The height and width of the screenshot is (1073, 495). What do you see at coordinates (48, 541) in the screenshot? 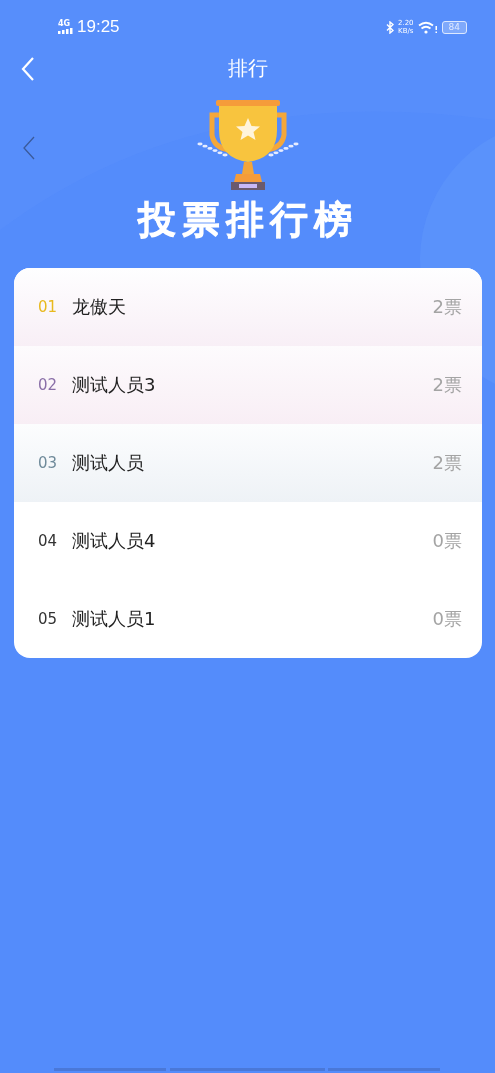
I see `rank-number: 04` at bounding box center [48, 541].